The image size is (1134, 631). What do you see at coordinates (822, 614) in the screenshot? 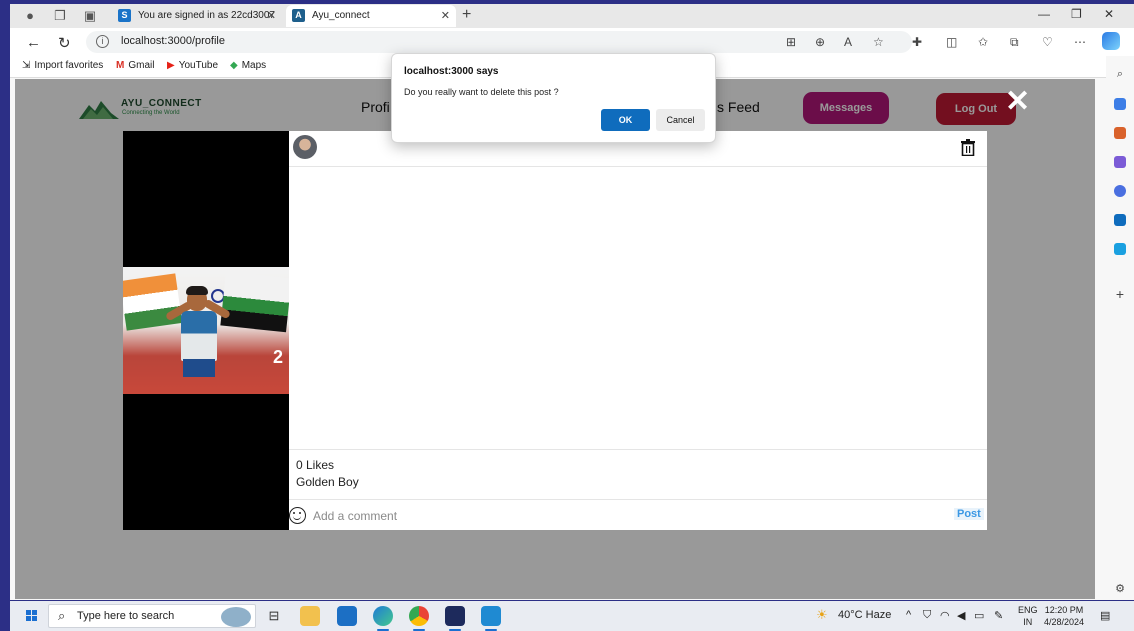
I see `weather-icon: ☀` at bounding box center [822, 614].